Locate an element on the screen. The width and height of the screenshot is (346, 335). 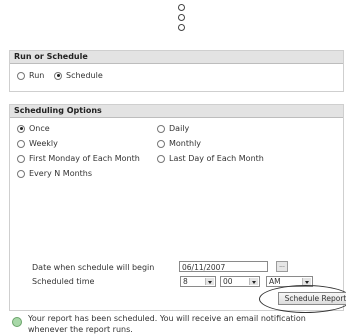
minute-value: 00 is located at coordinates (228, 281).